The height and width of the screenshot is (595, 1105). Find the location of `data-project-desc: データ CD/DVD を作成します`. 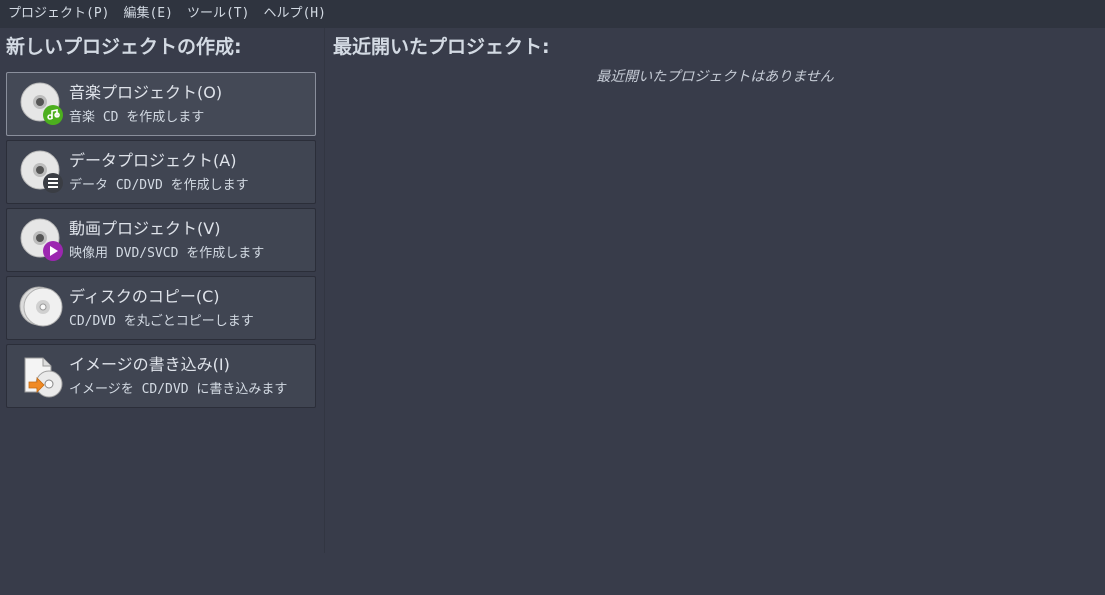

data-project-desc: データ CD/DVD を作成します is located at coordinates (159, 185).